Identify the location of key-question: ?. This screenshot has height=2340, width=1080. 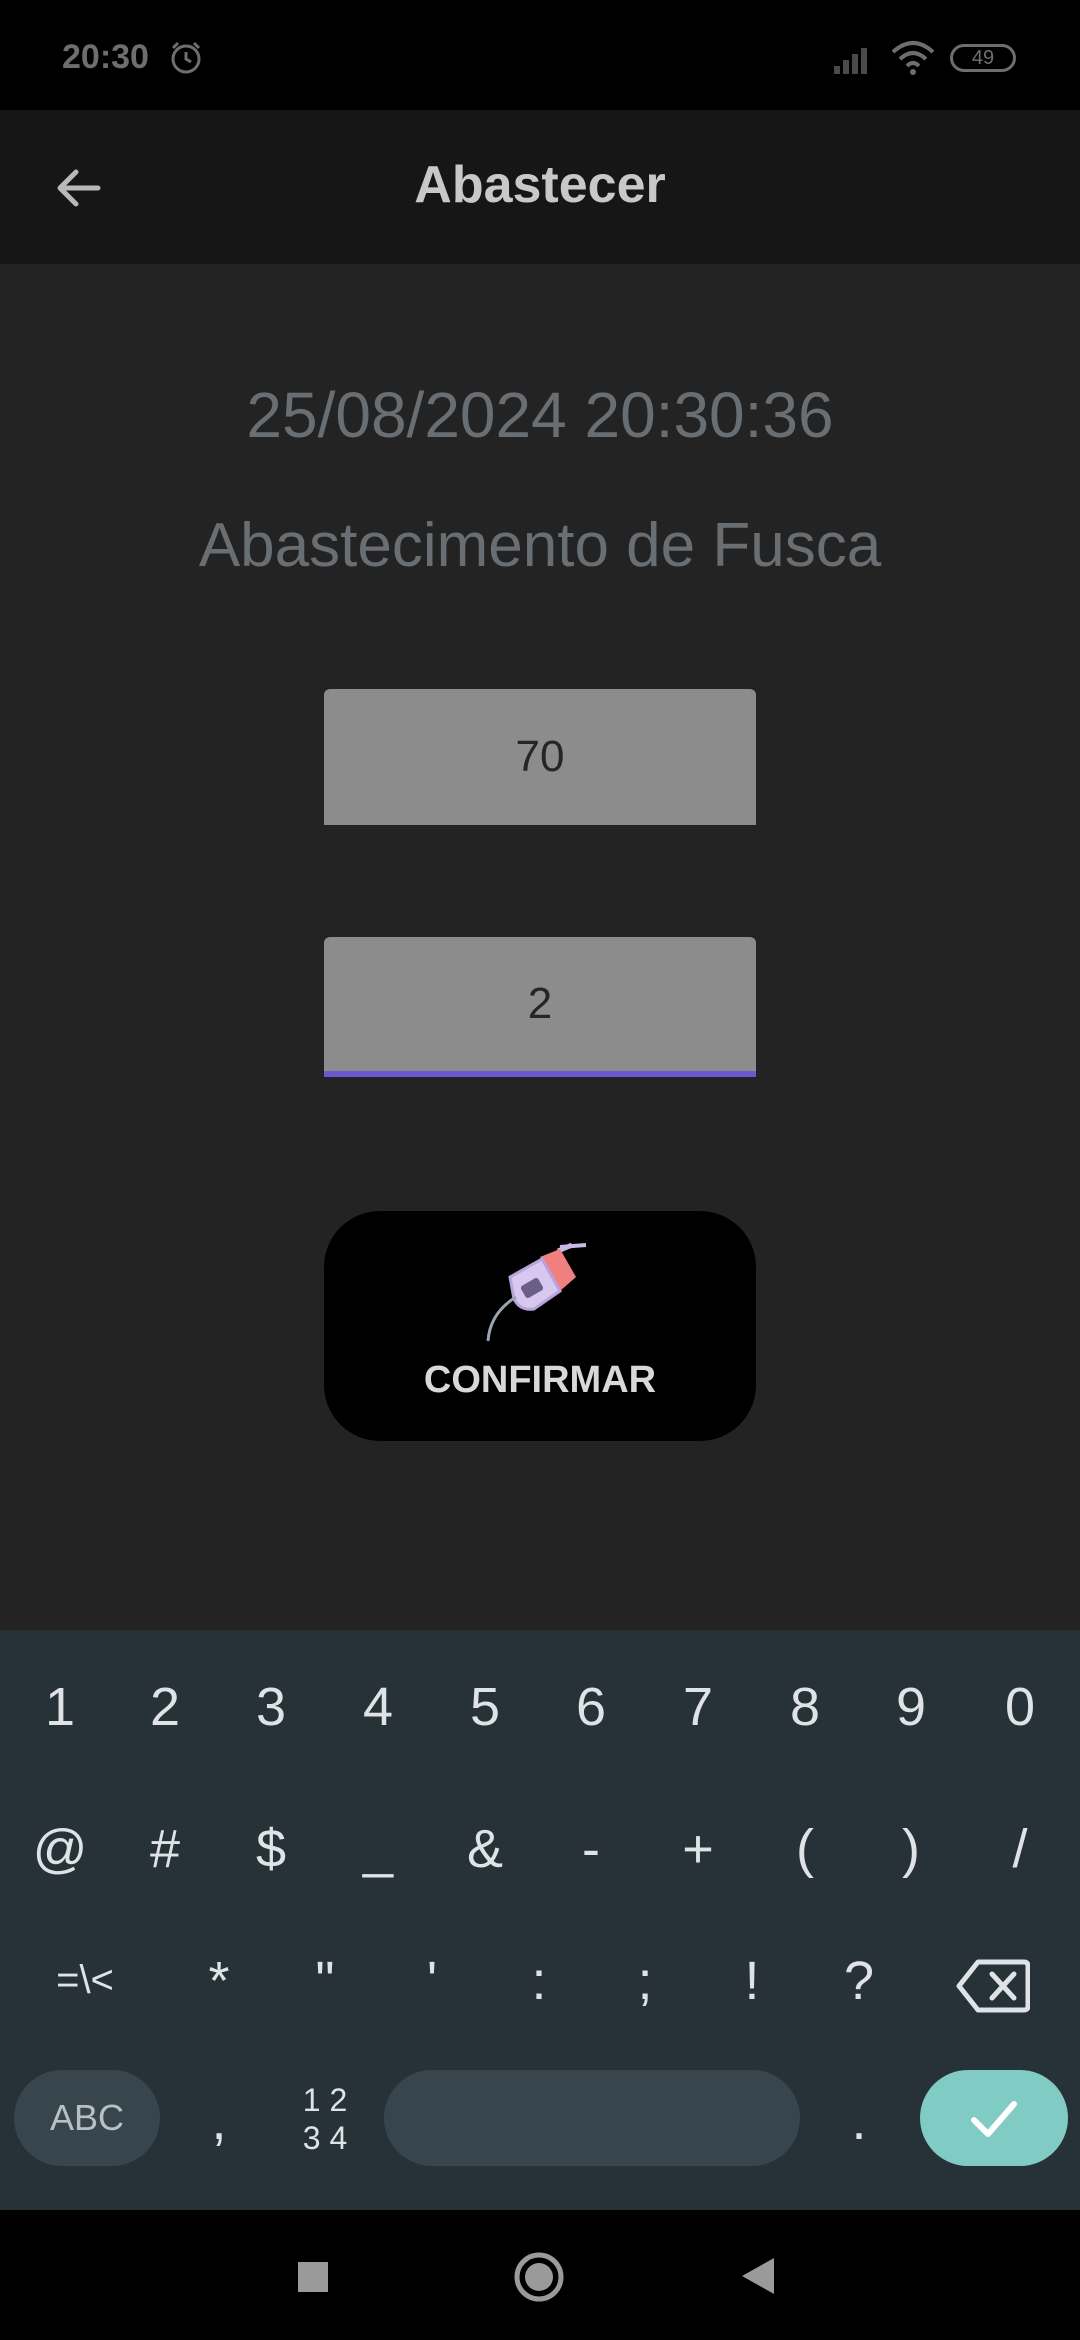
(859, 1981).